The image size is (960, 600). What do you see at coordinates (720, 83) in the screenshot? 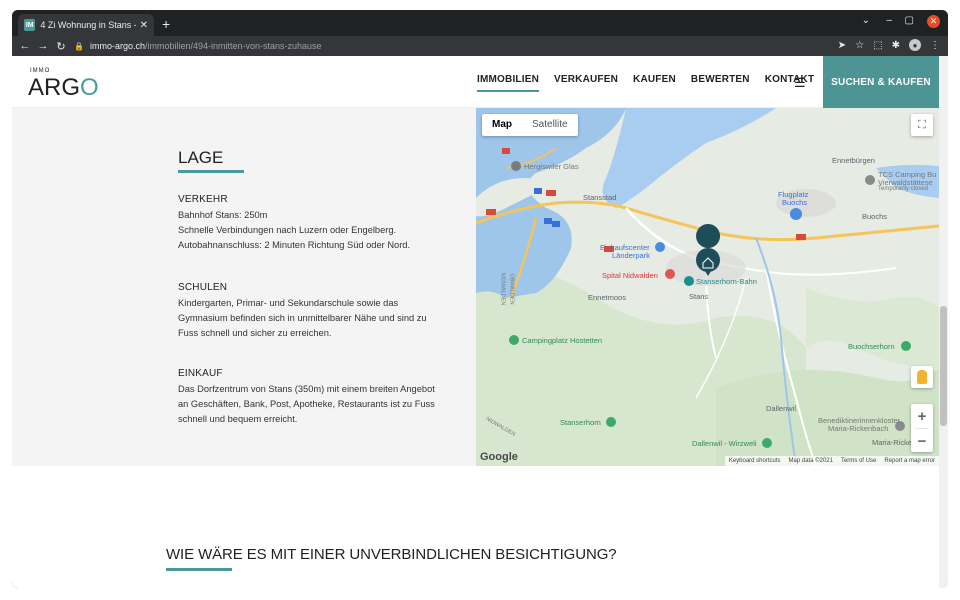
I see `nav-bewerten: BEWERTEN` at bounding box center [720, 83].